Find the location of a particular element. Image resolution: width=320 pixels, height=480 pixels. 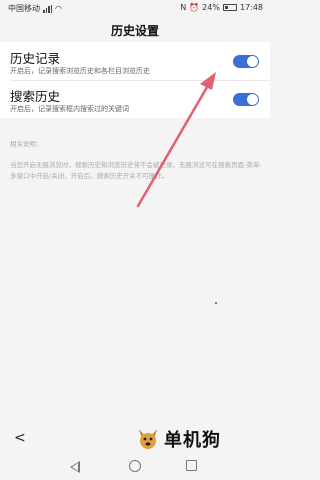

status-bar: 中国移动 ◠ N ⏰ 24% 17:48 is located at coordinates (135, 8).